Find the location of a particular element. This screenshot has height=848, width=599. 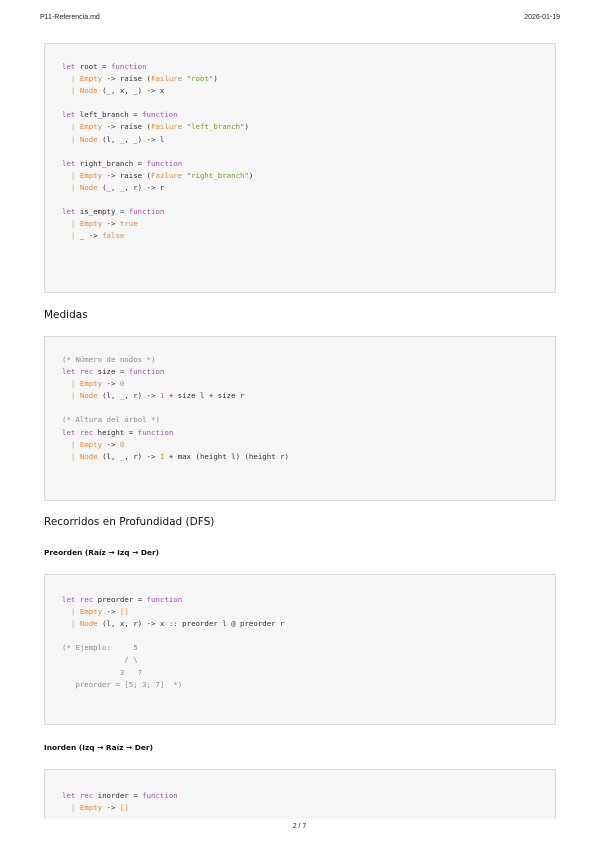

code-line: | Node (l, _, _) -> l is located at coordinates (308, 140).